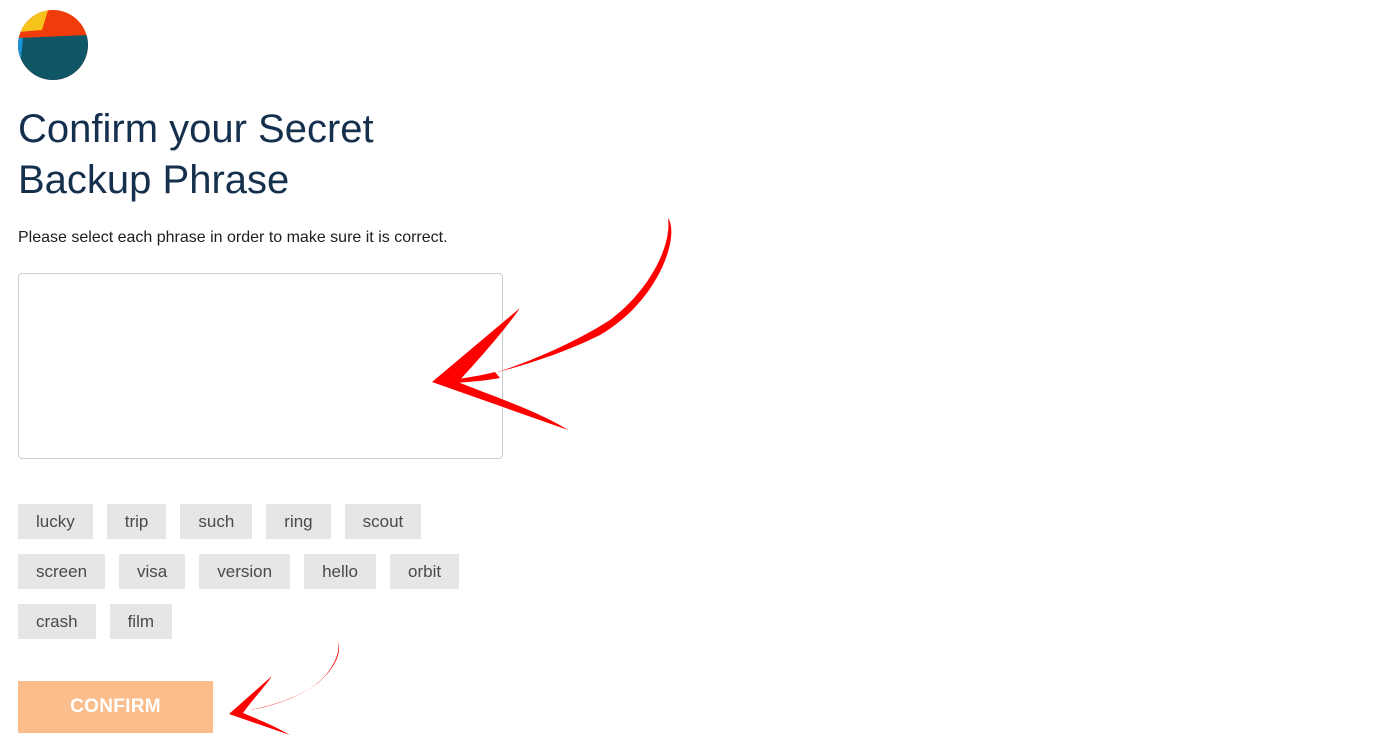  Describe the element at coordinates (62, 571) in the screenshot. I see `word-chip-screen: screen` at that location.